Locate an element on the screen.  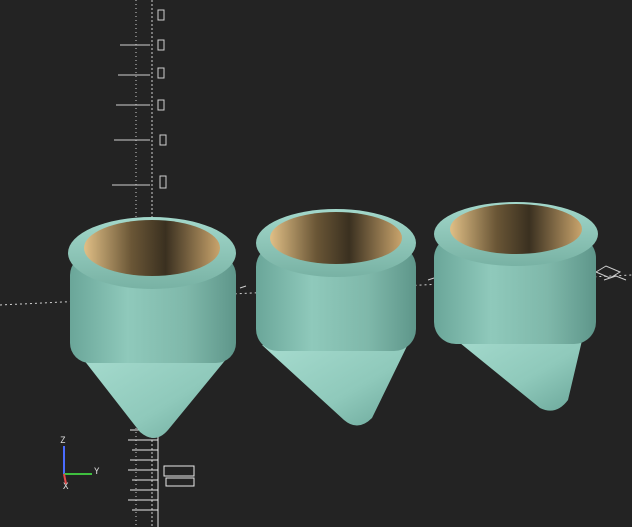
funnel-cup-left is located at coordinates (152, 328).